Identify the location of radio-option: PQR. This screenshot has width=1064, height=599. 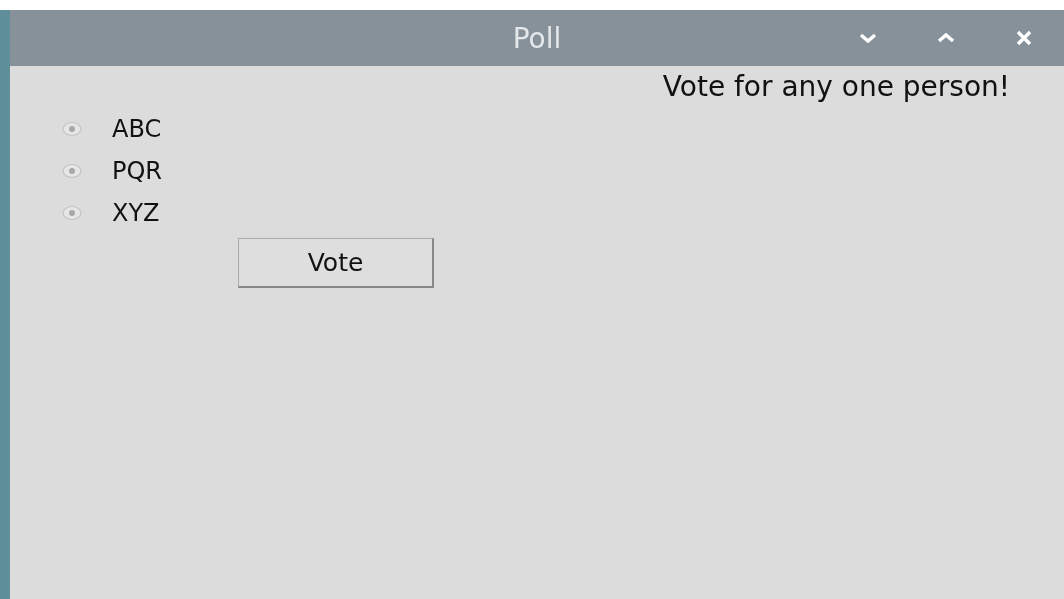
(112, 171).